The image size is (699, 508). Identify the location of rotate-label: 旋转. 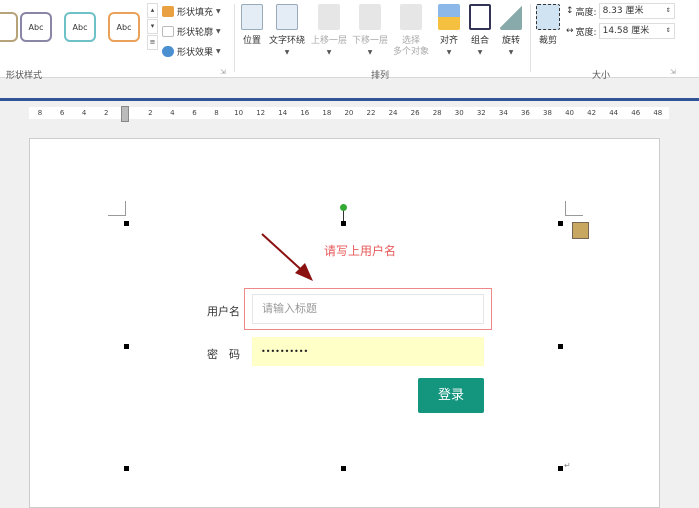
(510, 41).